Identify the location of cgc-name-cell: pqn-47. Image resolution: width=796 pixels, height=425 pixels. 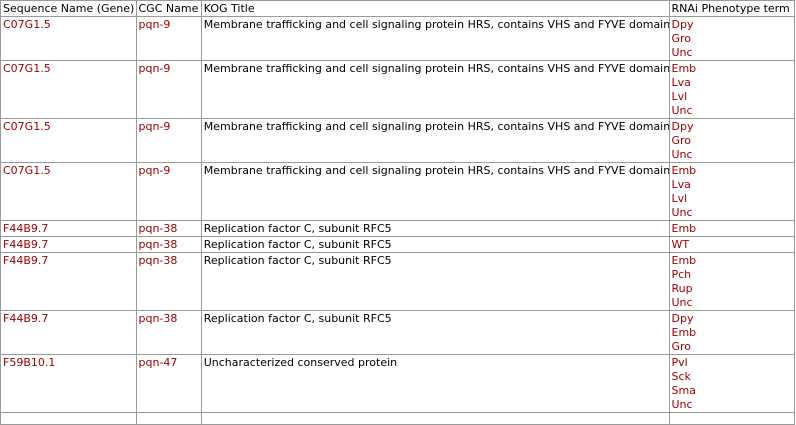
(168, 383).